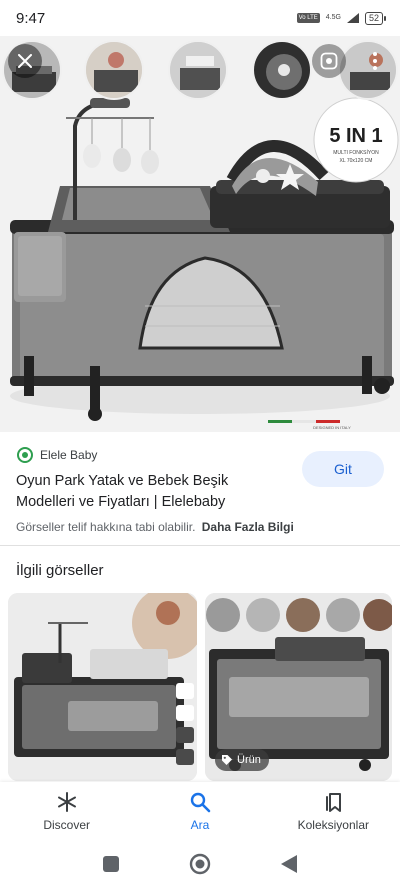  I want to click on visit-button: Git, so click(343, 469).